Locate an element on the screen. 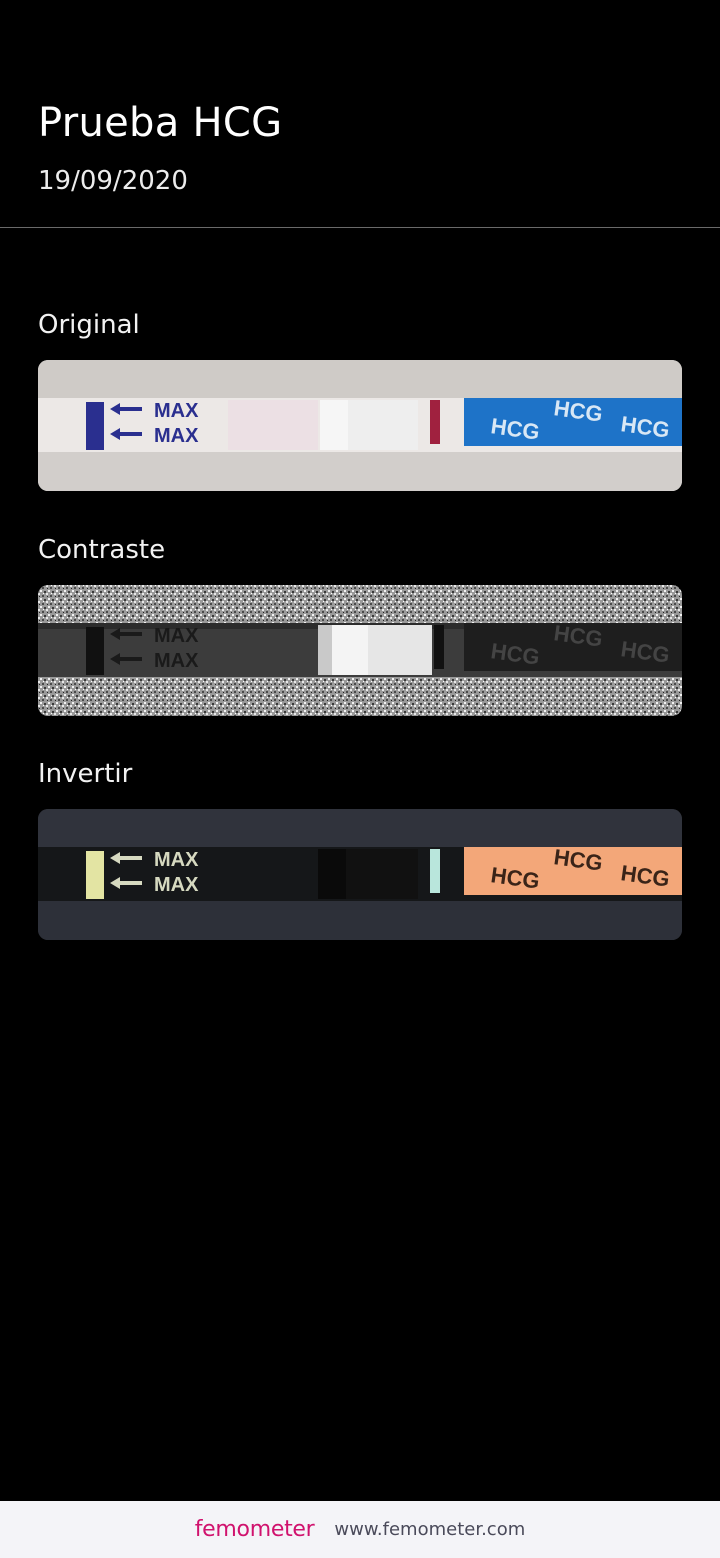 The image size is (720, 1558). test-strip-contrast-svg: MAX MAX HCG HCG HCG is located at coordinates (360, 650).